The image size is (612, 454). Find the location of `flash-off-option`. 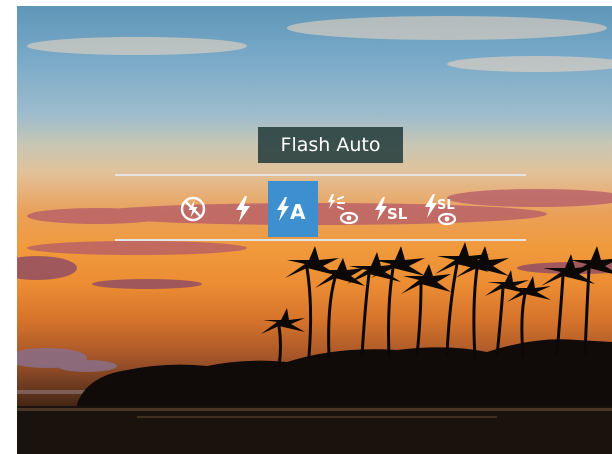

flash-off-option is located at coordinates (193, 209).